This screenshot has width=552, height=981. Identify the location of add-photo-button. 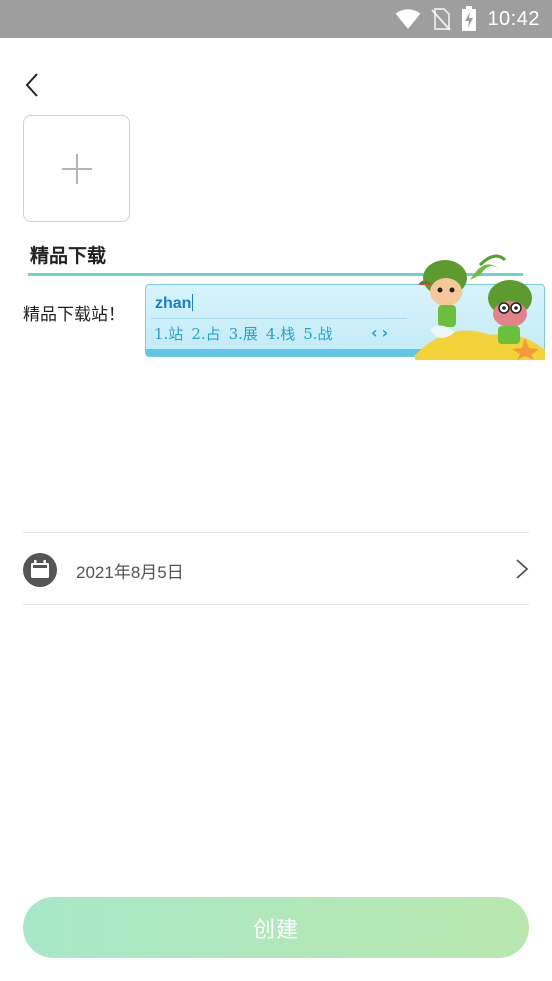
(76, 168).